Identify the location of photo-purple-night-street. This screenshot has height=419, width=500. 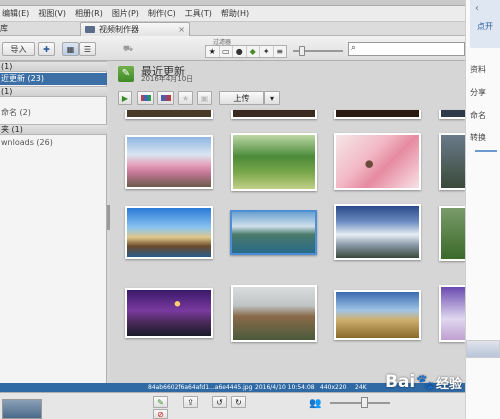
(169, 313).